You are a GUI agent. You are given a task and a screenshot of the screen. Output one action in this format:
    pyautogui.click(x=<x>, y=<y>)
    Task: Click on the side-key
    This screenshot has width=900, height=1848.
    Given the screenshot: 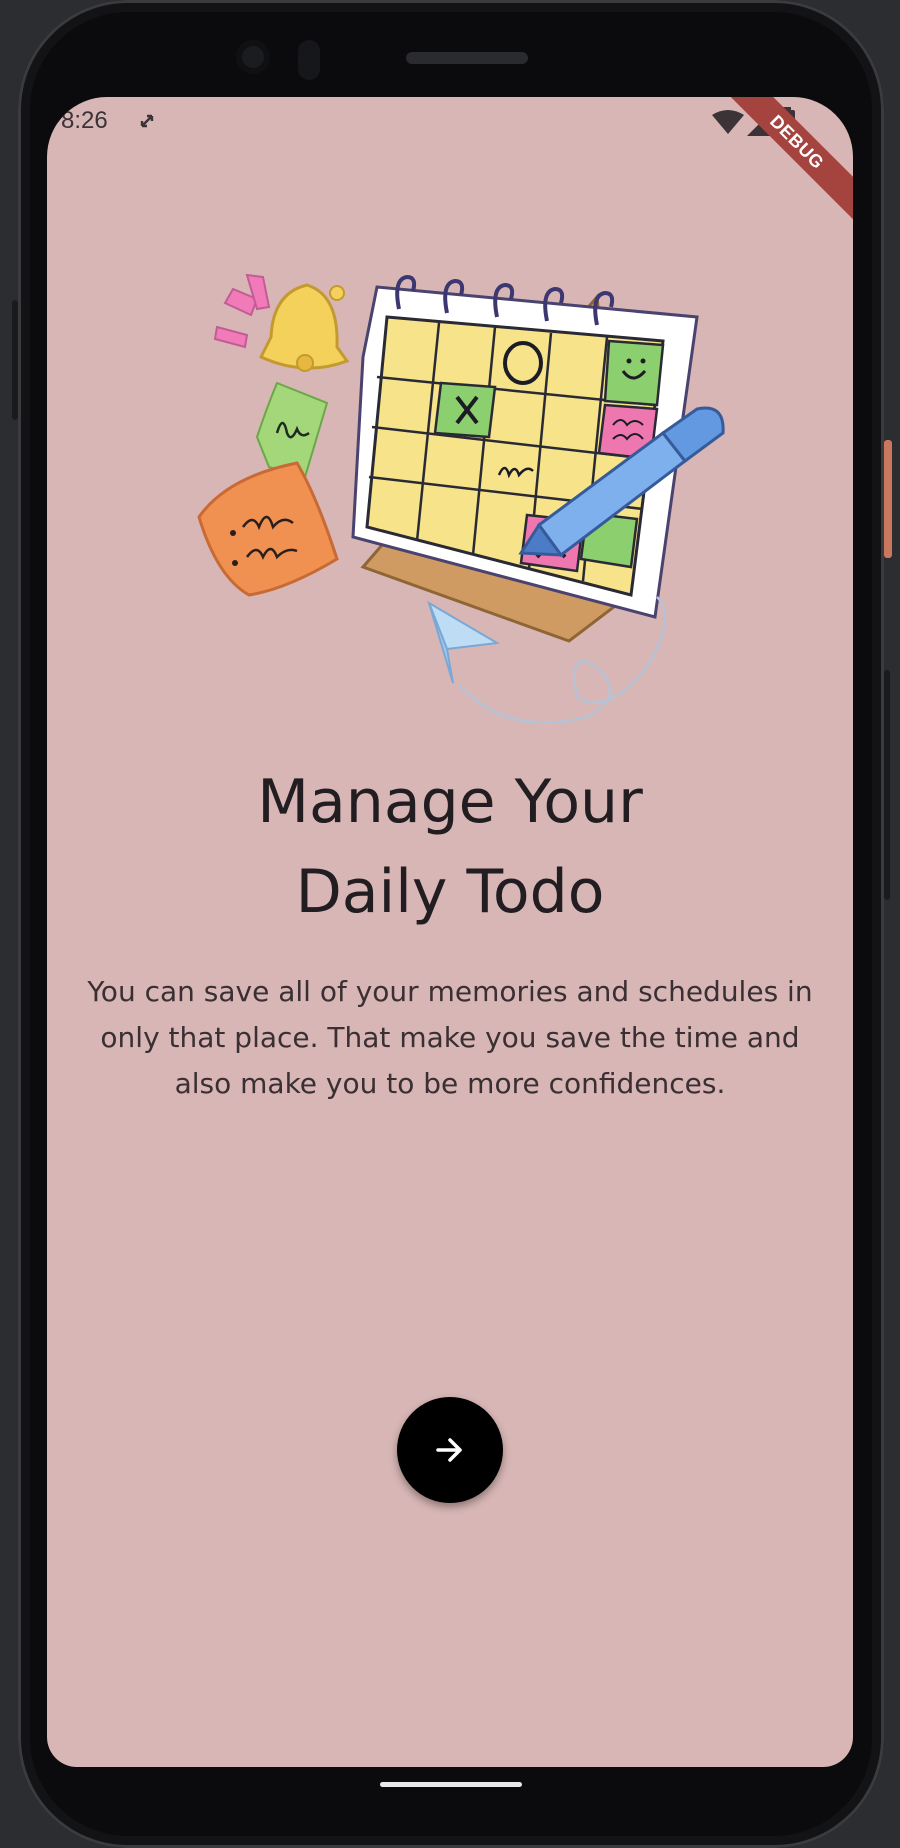 What is the action you would take?
    pyautogui.click(x=15, y=360)
    